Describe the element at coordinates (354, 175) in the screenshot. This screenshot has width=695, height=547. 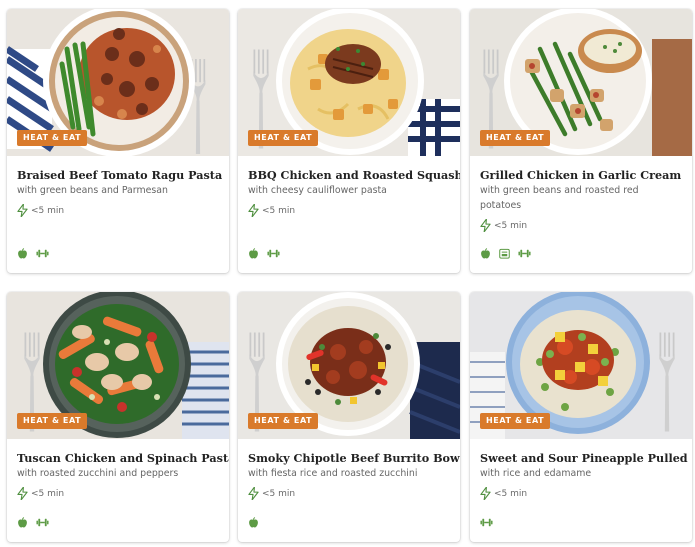
I see `meal-title: BBQ Chicken and Roasted Squash` at that location.